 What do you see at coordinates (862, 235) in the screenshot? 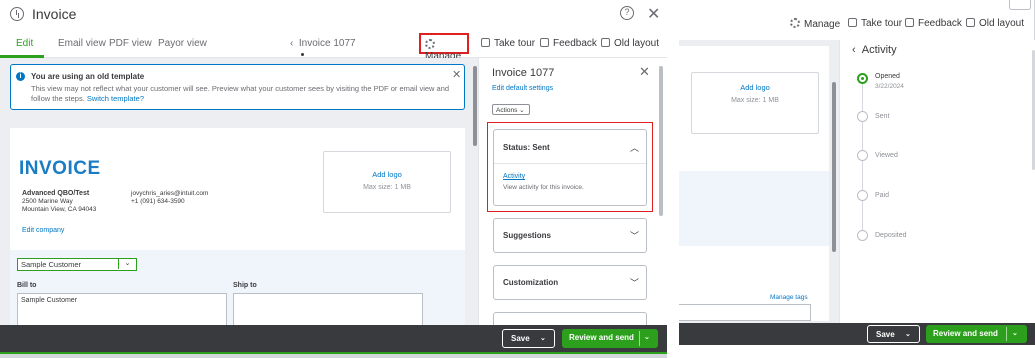
I see `step-deposited-dot` at bounding box center [862, 235].